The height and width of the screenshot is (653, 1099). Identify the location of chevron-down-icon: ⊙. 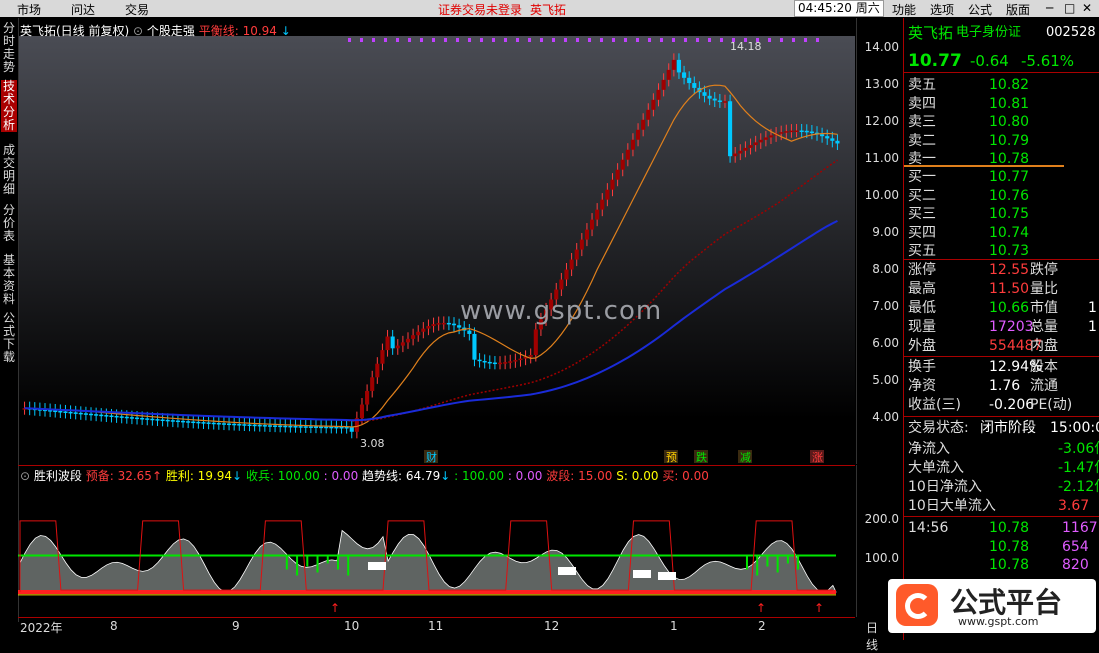
(27, 476).